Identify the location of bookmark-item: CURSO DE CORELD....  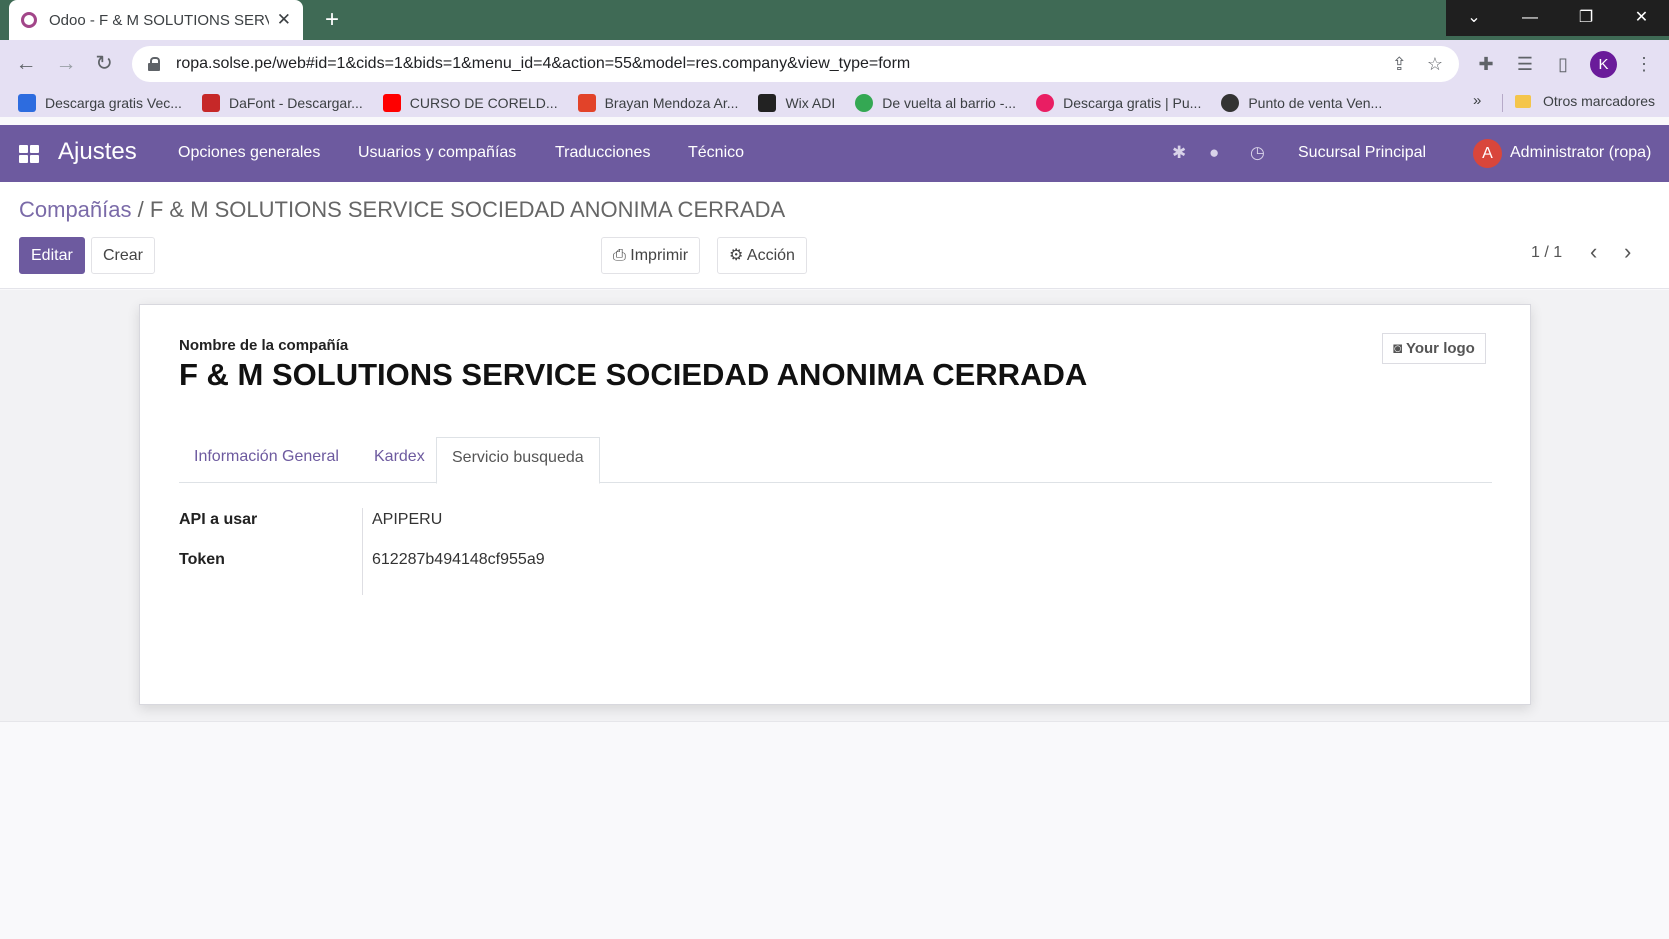
(470, 102).